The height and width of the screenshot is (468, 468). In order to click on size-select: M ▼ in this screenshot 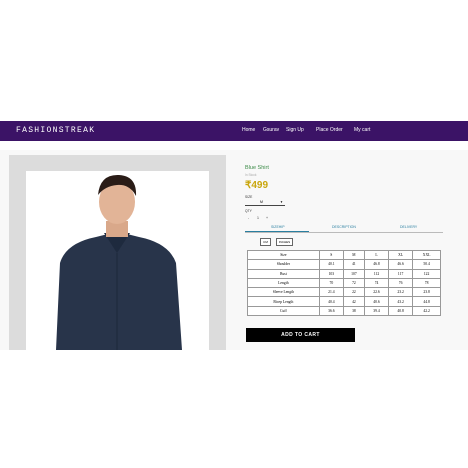, I will do `click(265, 203)`.